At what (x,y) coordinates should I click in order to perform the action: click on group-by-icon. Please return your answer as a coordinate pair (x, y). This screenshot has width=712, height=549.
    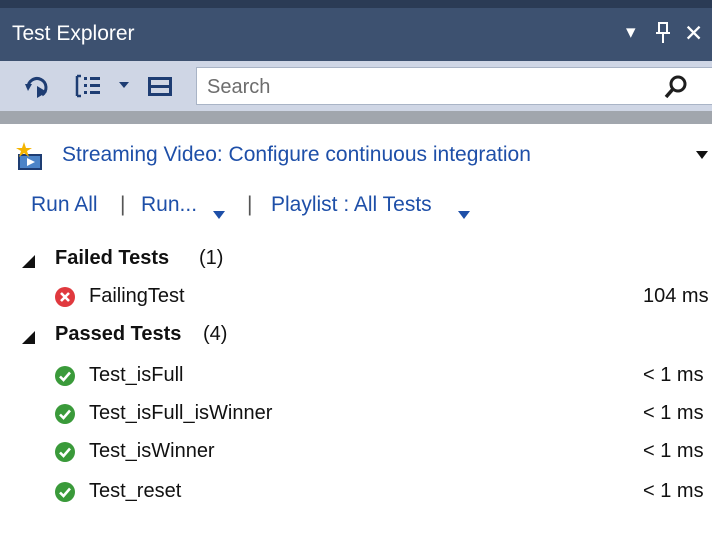
    Looking at the image, I should click on (89, 86).